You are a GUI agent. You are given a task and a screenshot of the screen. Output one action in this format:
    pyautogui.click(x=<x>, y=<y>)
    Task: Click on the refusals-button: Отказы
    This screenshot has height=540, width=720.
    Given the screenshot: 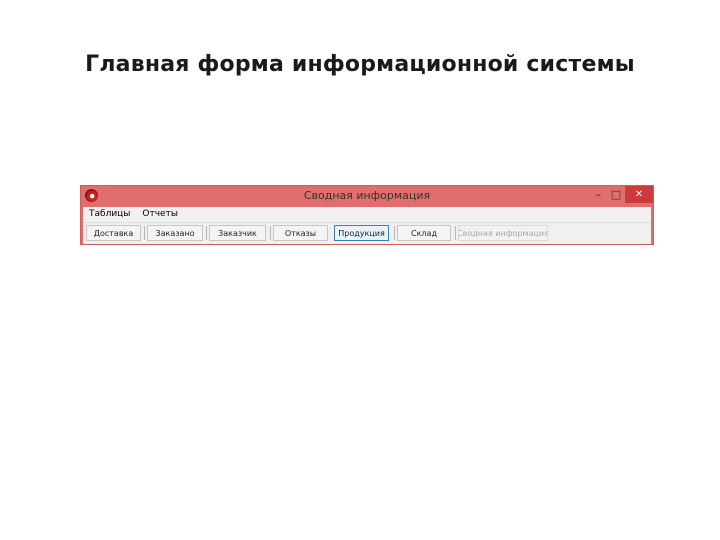 What is the action you would take?
    pyautogui.click(x=300, y=233)
    